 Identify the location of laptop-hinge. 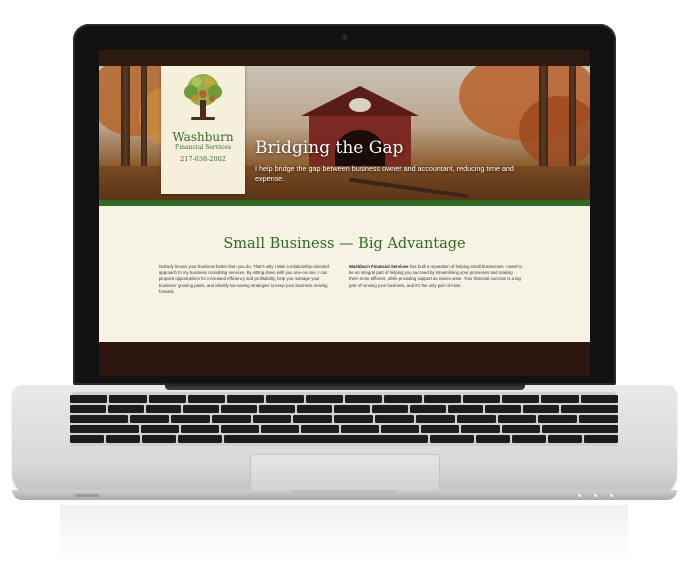
(345, 386).